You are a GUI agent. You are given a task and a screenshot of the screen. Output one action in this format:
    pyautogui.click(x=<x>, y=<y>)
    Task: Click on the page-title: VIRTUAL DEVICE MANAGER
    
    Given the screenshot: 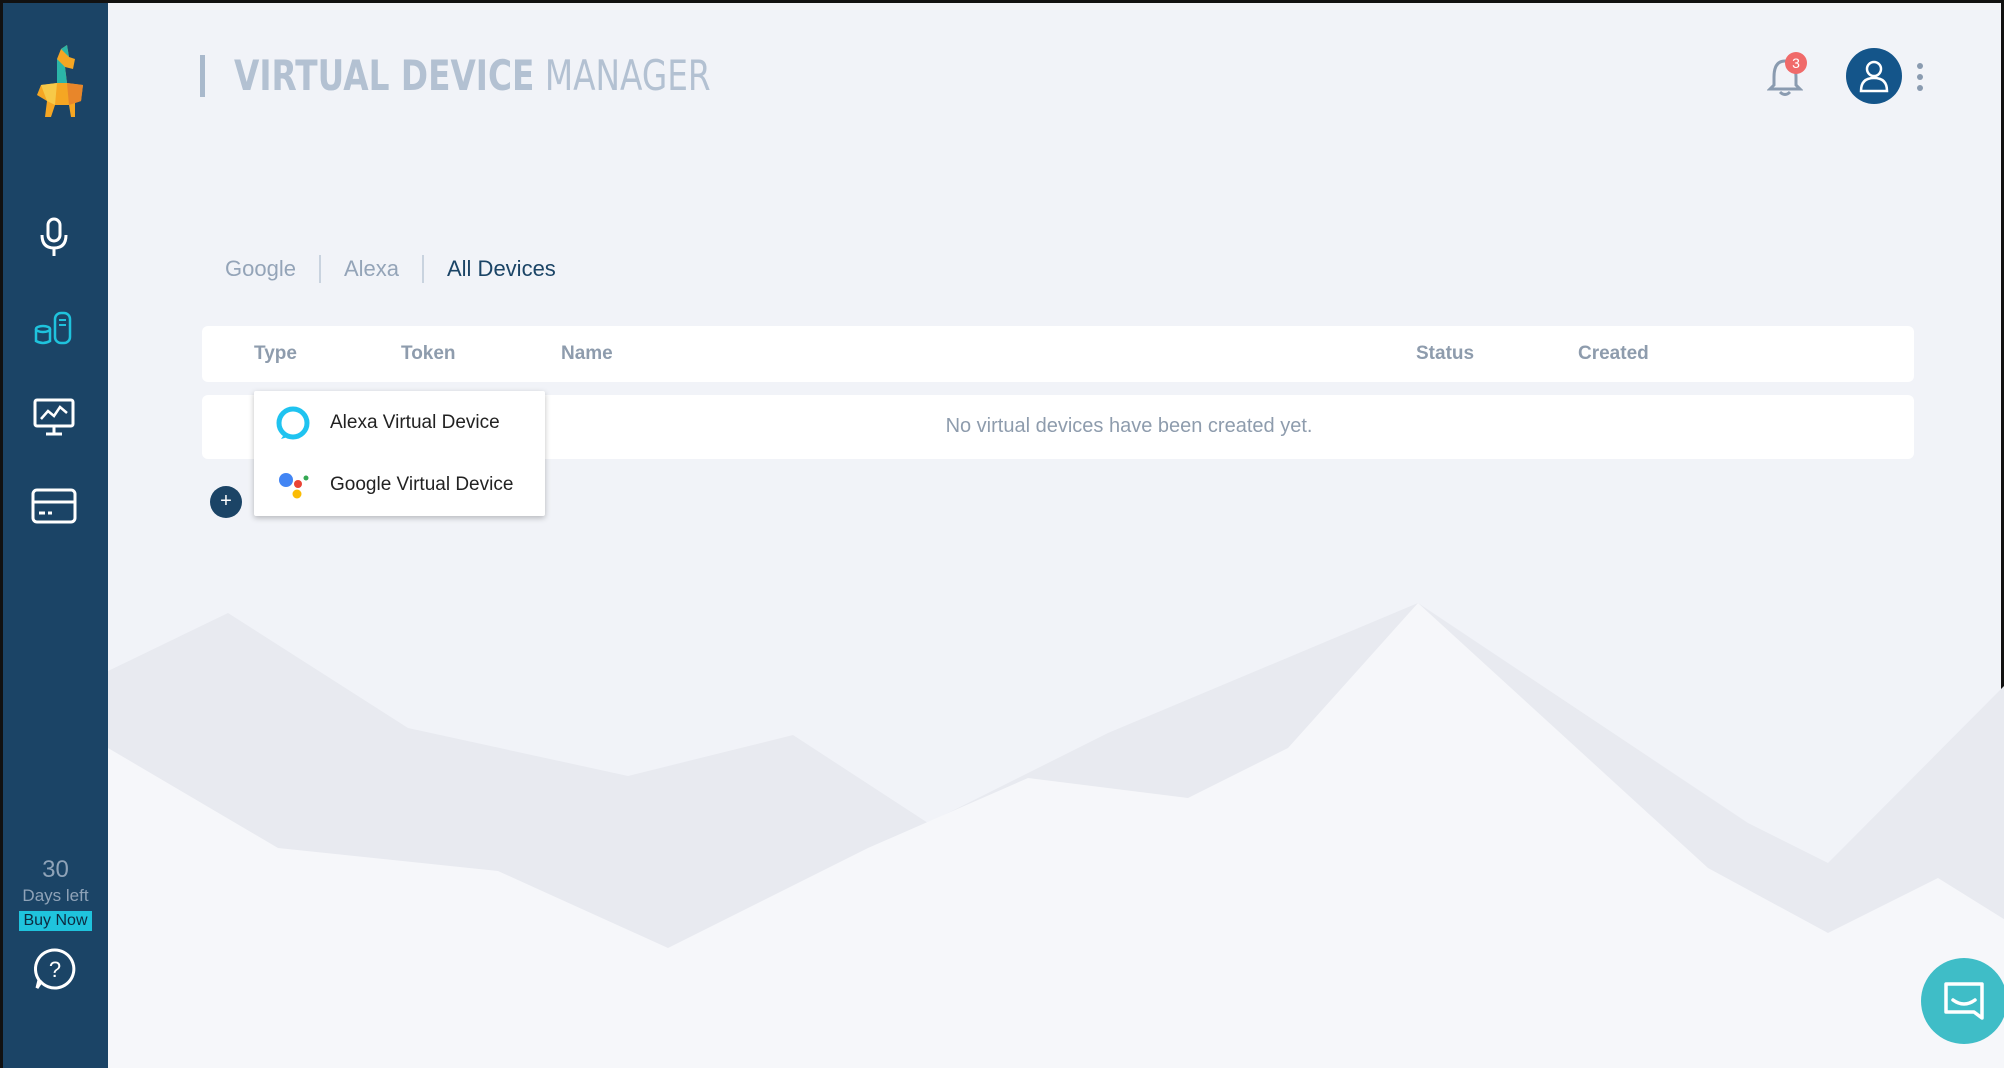 What is the action you would take?
    pyautogui.click(x=472, y=75)
    